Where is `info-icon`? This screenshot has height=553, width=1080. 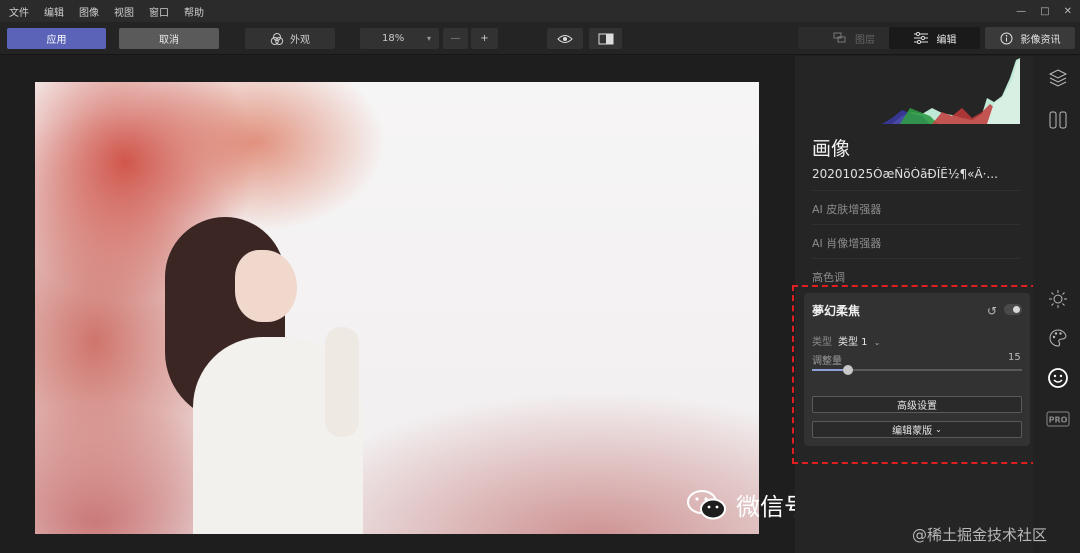
info-icon is located at coordinates (1006, 38).